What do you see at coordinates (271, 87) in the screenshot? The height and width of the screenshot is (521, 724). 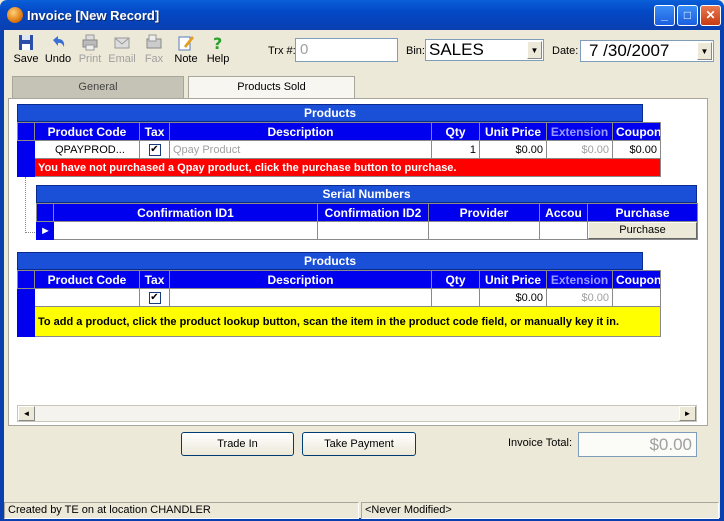 I see `tab-products-sold: Products Sold` at bounding box center [271, 87].